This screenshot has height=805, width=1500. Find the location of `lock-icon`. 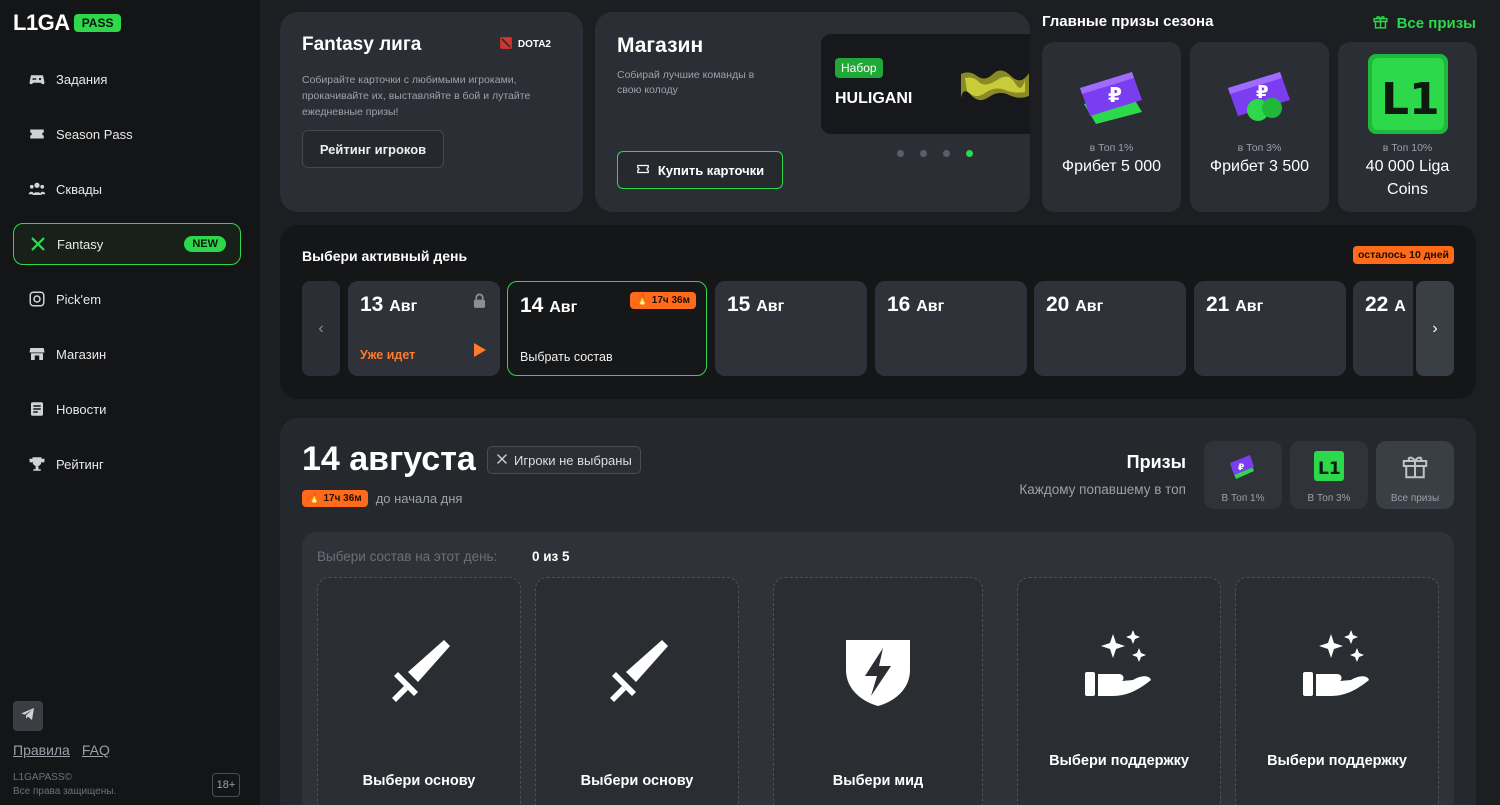

lock-icon is located at coordinates (479, 303).